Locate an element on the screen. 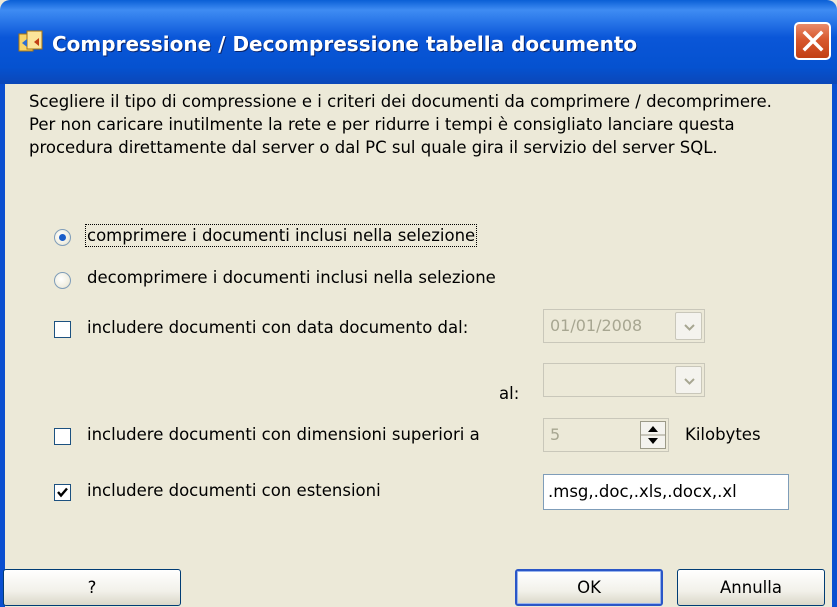 This screenshot has width=837, height=607. date-to-dropdown-button is located at coordinates (688, 380).